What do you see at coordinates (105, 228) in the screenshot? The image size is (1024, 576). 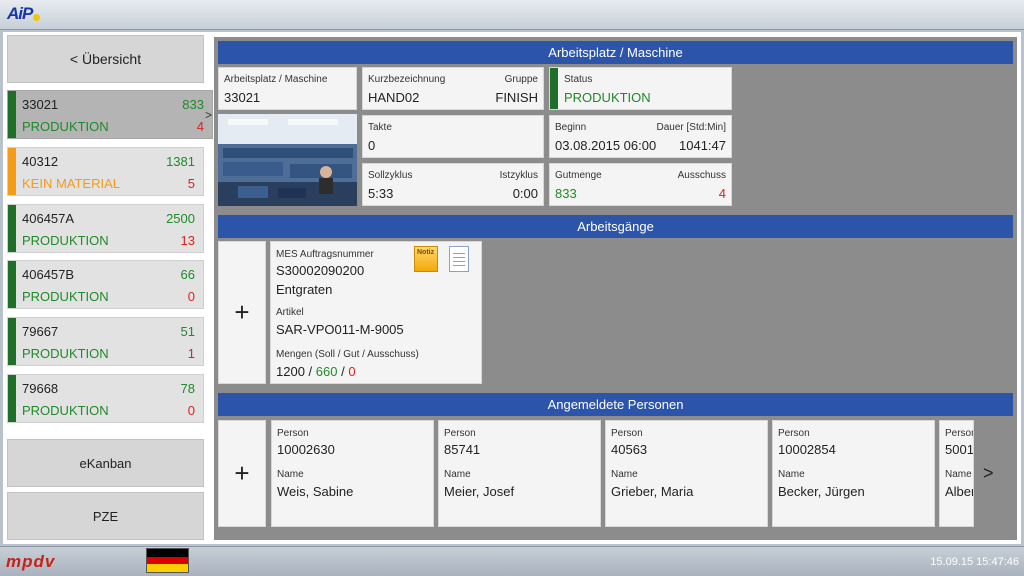 I see `machine-tile: 406457A 2500 PRODUKTION 13` at bounding box center [105, 228].